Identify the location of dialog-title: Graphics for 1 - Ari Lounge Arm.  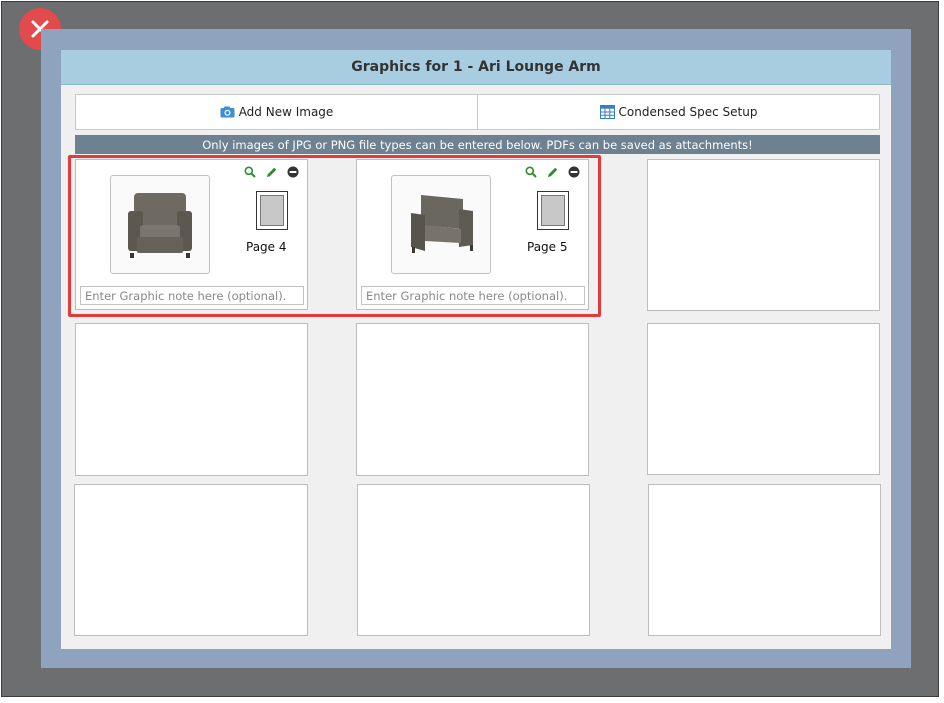
(476, 67).